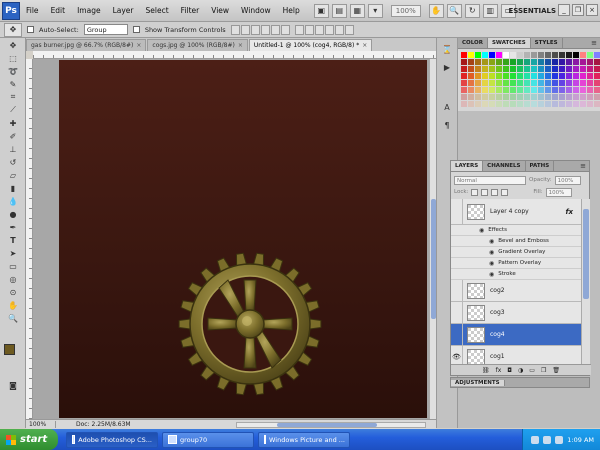 The image size is (600, 450). I want to click on doc-tab-untitled-1: Untitled-1 @ 100% (cog4, RGB/8) * ×, so click(310, 45).